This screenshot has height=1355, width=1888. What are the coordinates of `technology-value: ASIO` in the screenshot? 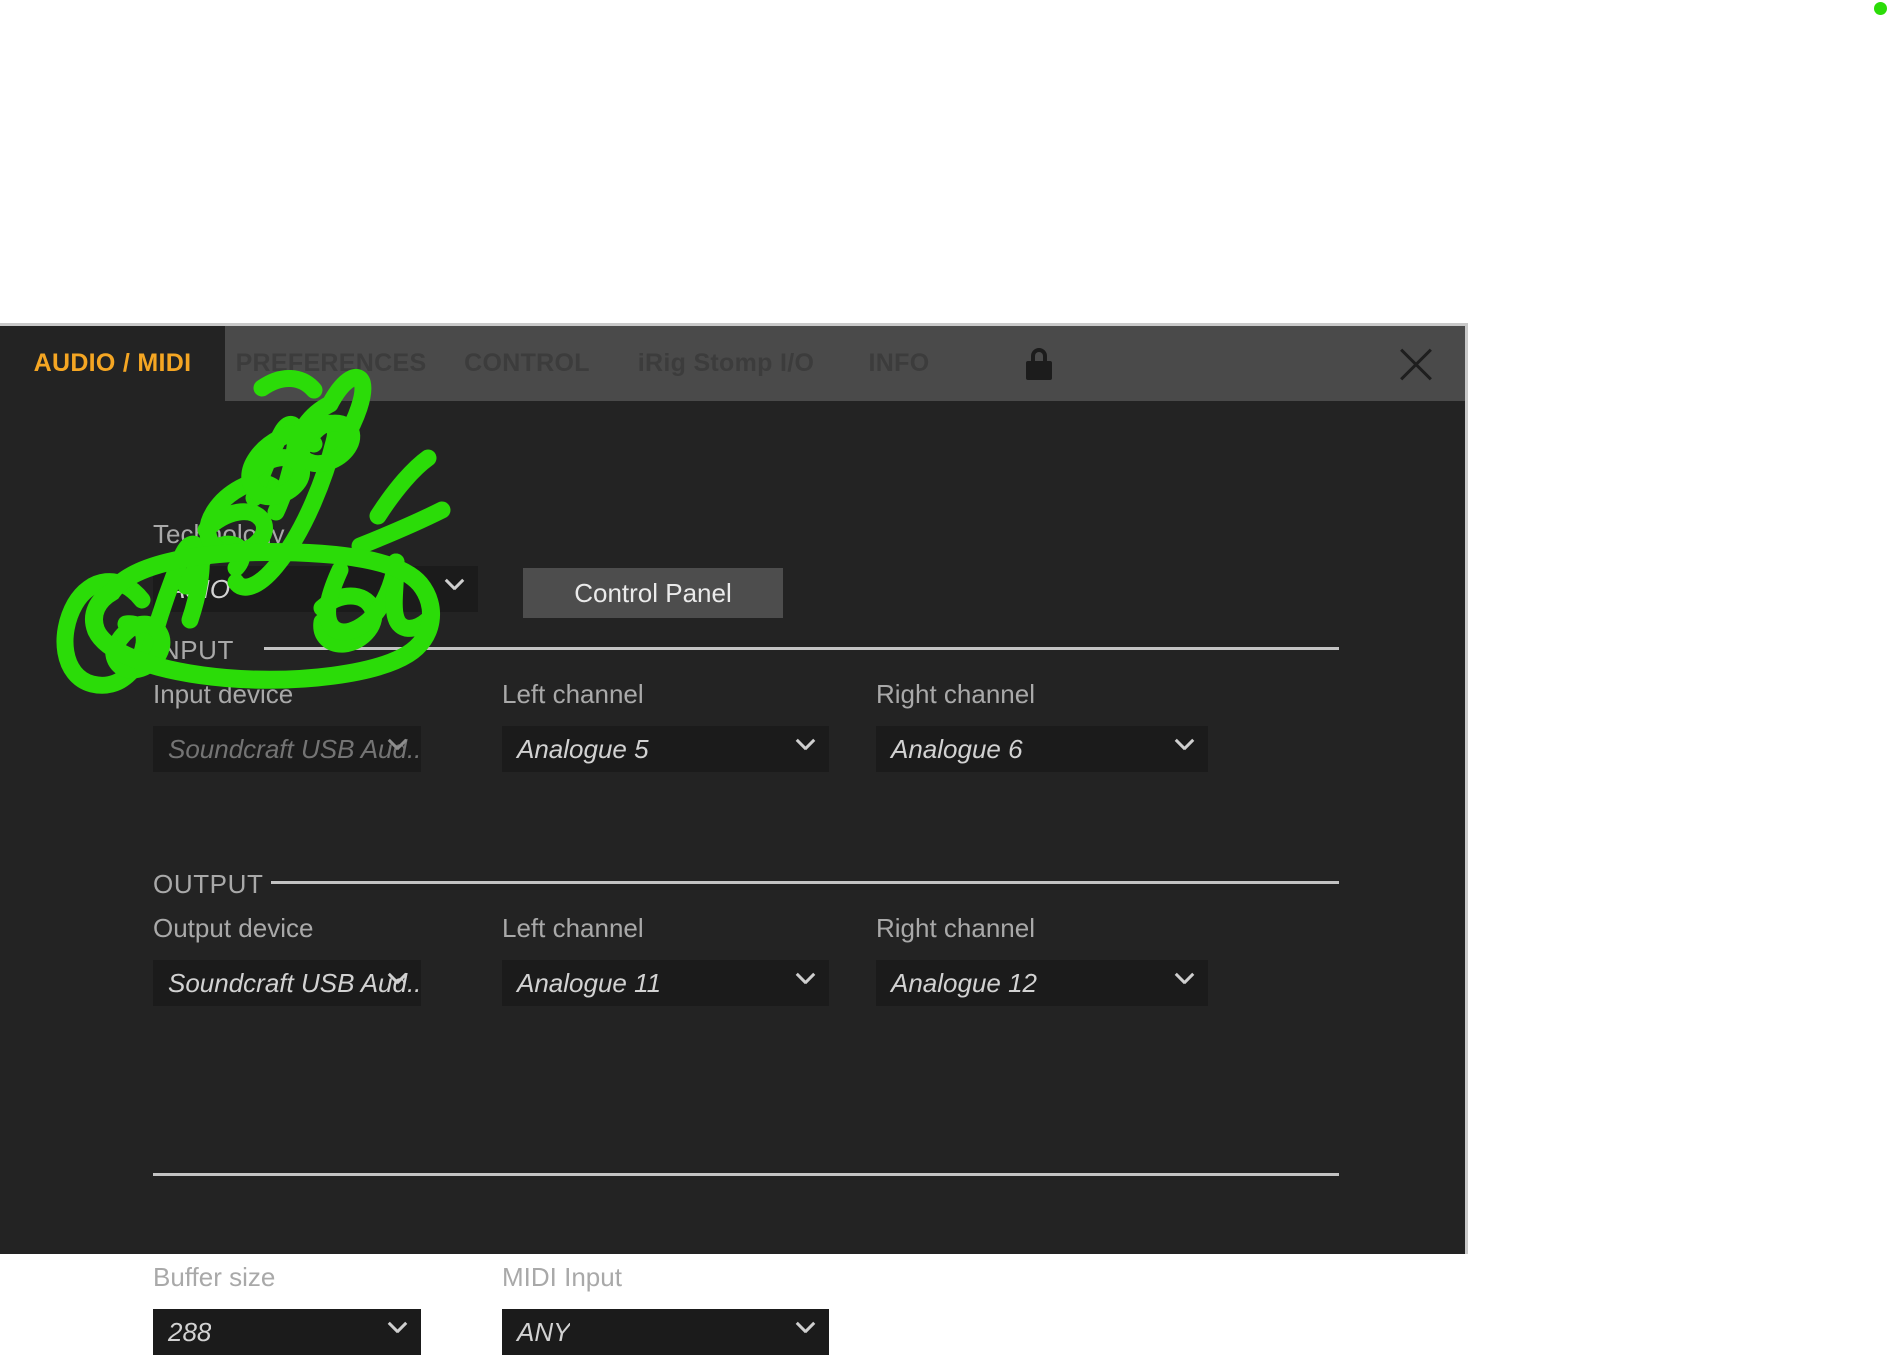 It's located at (199, 588).